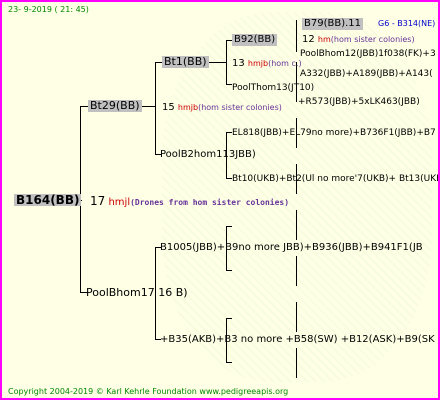 This screenshot has width=440, height=400. Describe the element at coordinates (255, 40) in the screenshot. I see `node-b92: B92(BB)` at that location.